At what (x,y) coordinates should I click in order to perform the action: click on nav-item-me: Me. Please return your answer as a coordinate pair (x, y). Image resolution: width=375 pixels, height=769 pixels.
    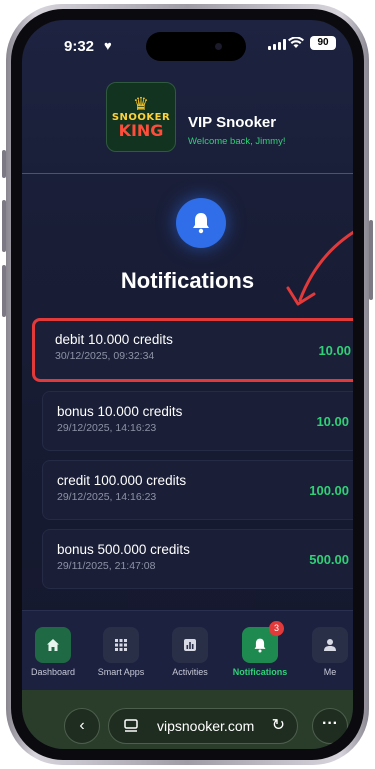
    Looking at the image, I should click on (324, 652).